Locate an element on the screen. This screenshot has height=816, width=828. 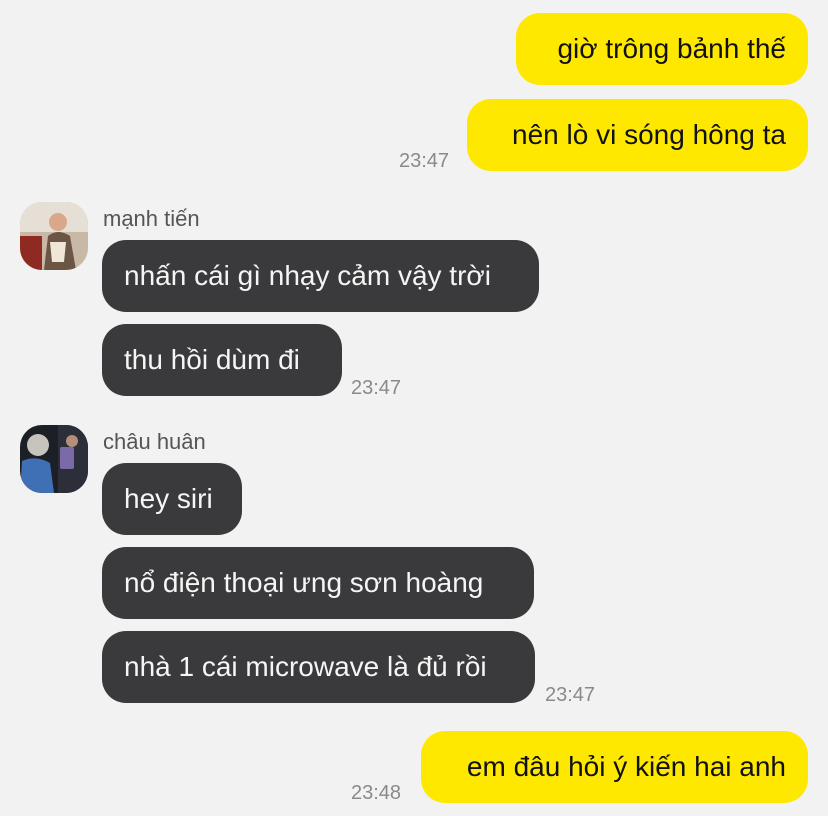
incoming-message-bubble: nhấn cái gì nhạy cảm vậy trời is located at coordinates (320, 276).